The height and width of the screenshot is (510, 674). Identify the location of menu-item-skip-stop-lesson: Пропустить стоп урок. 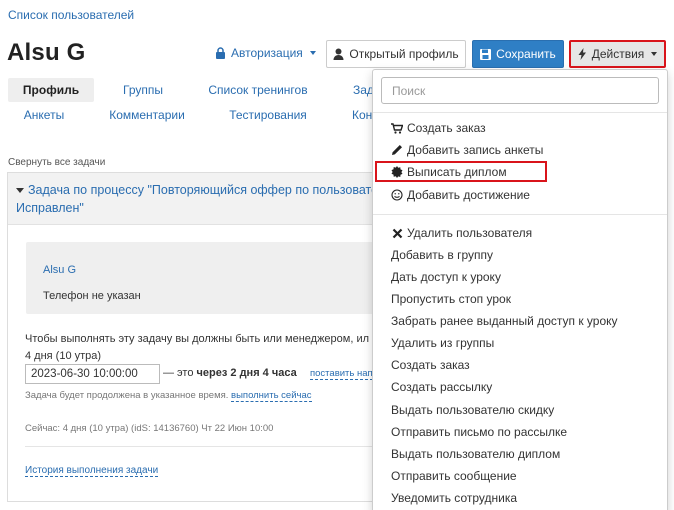
(451, 299).